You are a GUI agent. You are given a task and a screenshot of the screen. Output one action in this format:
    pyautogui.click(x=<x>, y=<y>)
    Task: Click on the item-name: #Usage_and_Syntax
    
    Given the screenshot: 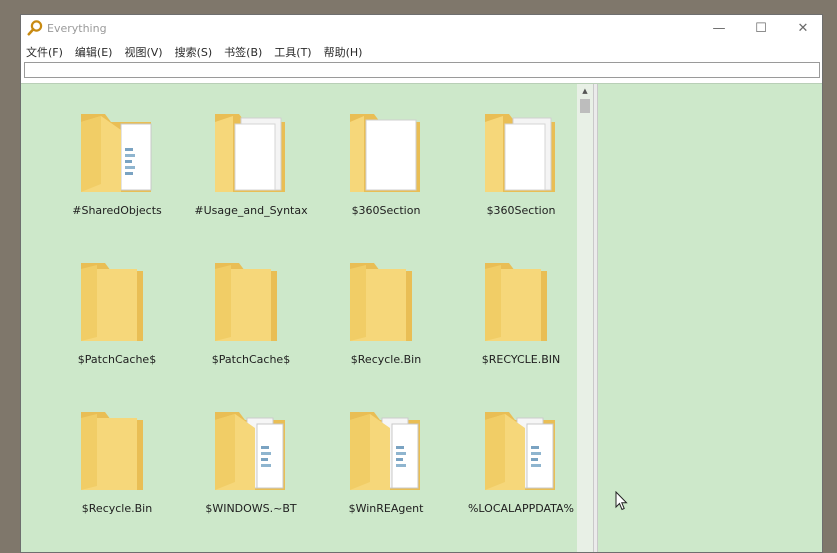 What is the action you would take?
    pyautogui.click(x=251, y=210)
    